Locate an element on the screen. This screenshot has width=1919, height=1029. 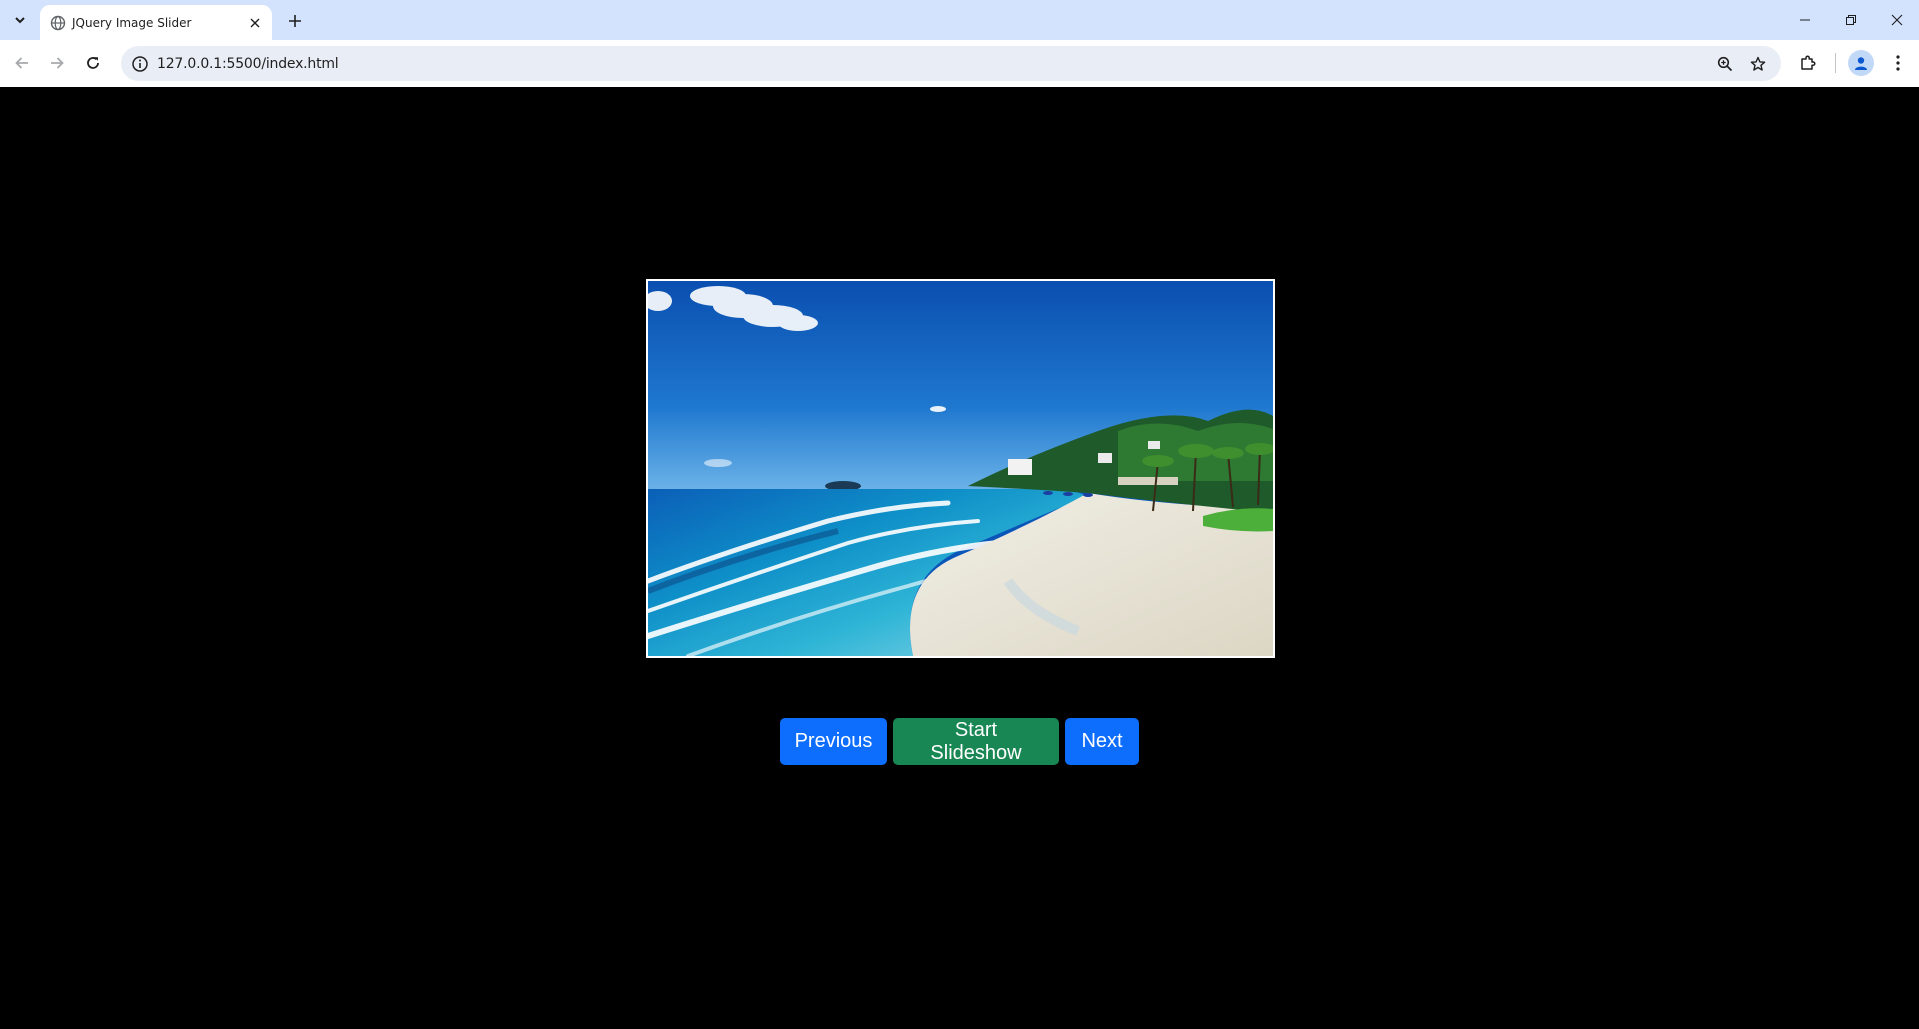
tab-list-button is located at coordinates (20, 20).